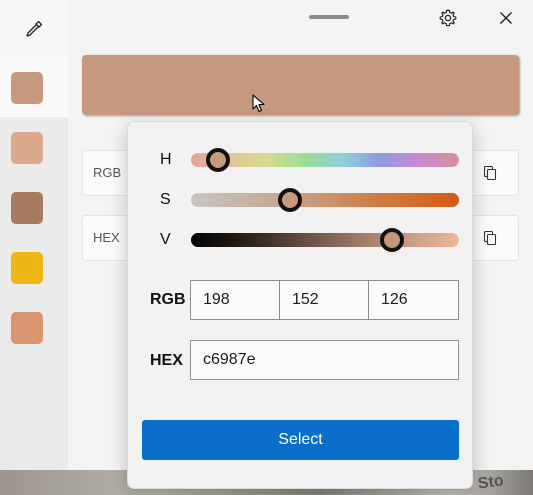 Image resolution: width=533 pixels, height=495 pixels. What do you see at coordinates (166, 360) in the screenshot?
I see `hex-label: HEX` at bounding box center [166, 360].